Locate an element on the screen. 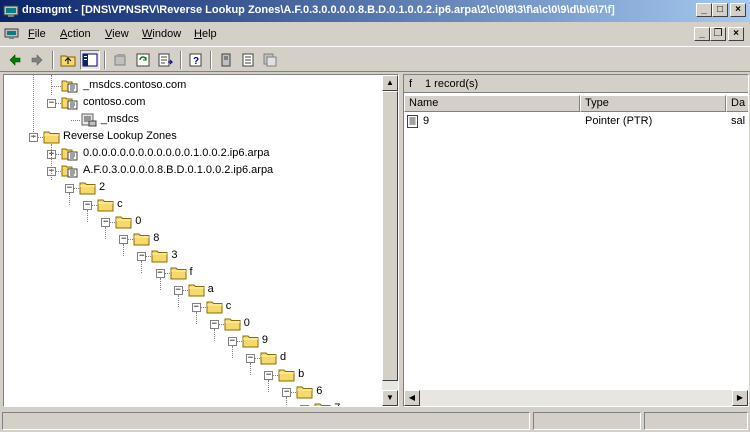 This screenshot has height=432, width=750. tree-node: −7 is located at coordinates (193, 403).